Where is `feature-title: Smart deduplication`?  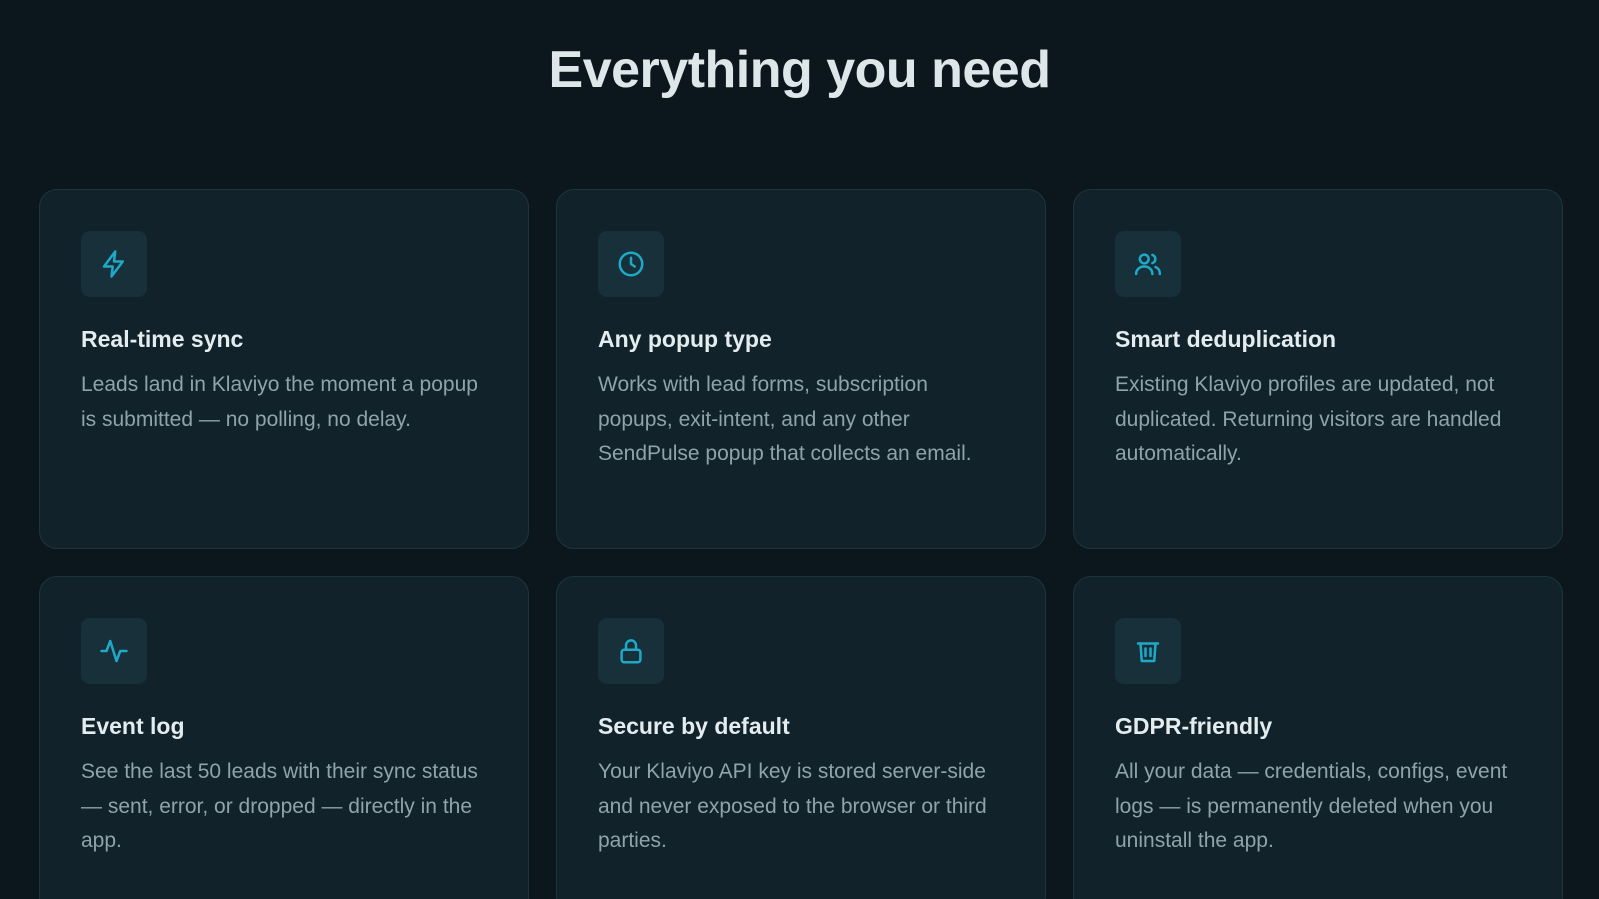
feature-title: Smart deduplication is located at coordinates (1226, 339).